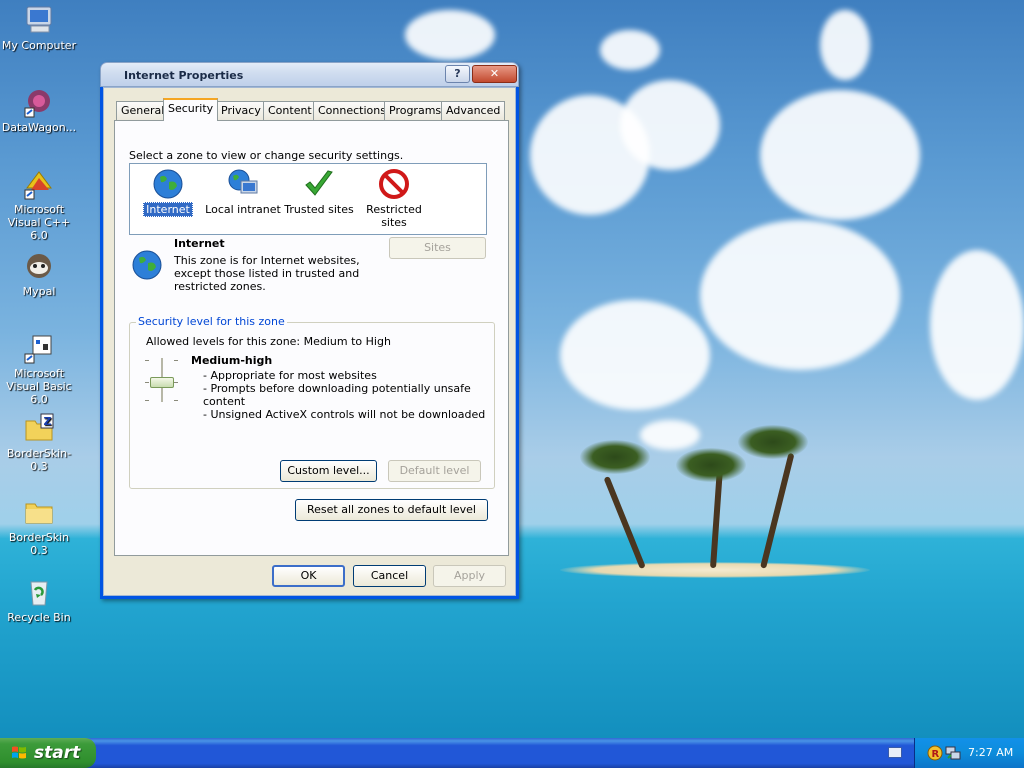 Image resolution: width=1024 pixels, height=768 pixels. What do you see at coordinates (39, 460) in the screenshot?
I see `desktop-icon-label: BorderSkin-0.3` at bounding box center [39, 460].